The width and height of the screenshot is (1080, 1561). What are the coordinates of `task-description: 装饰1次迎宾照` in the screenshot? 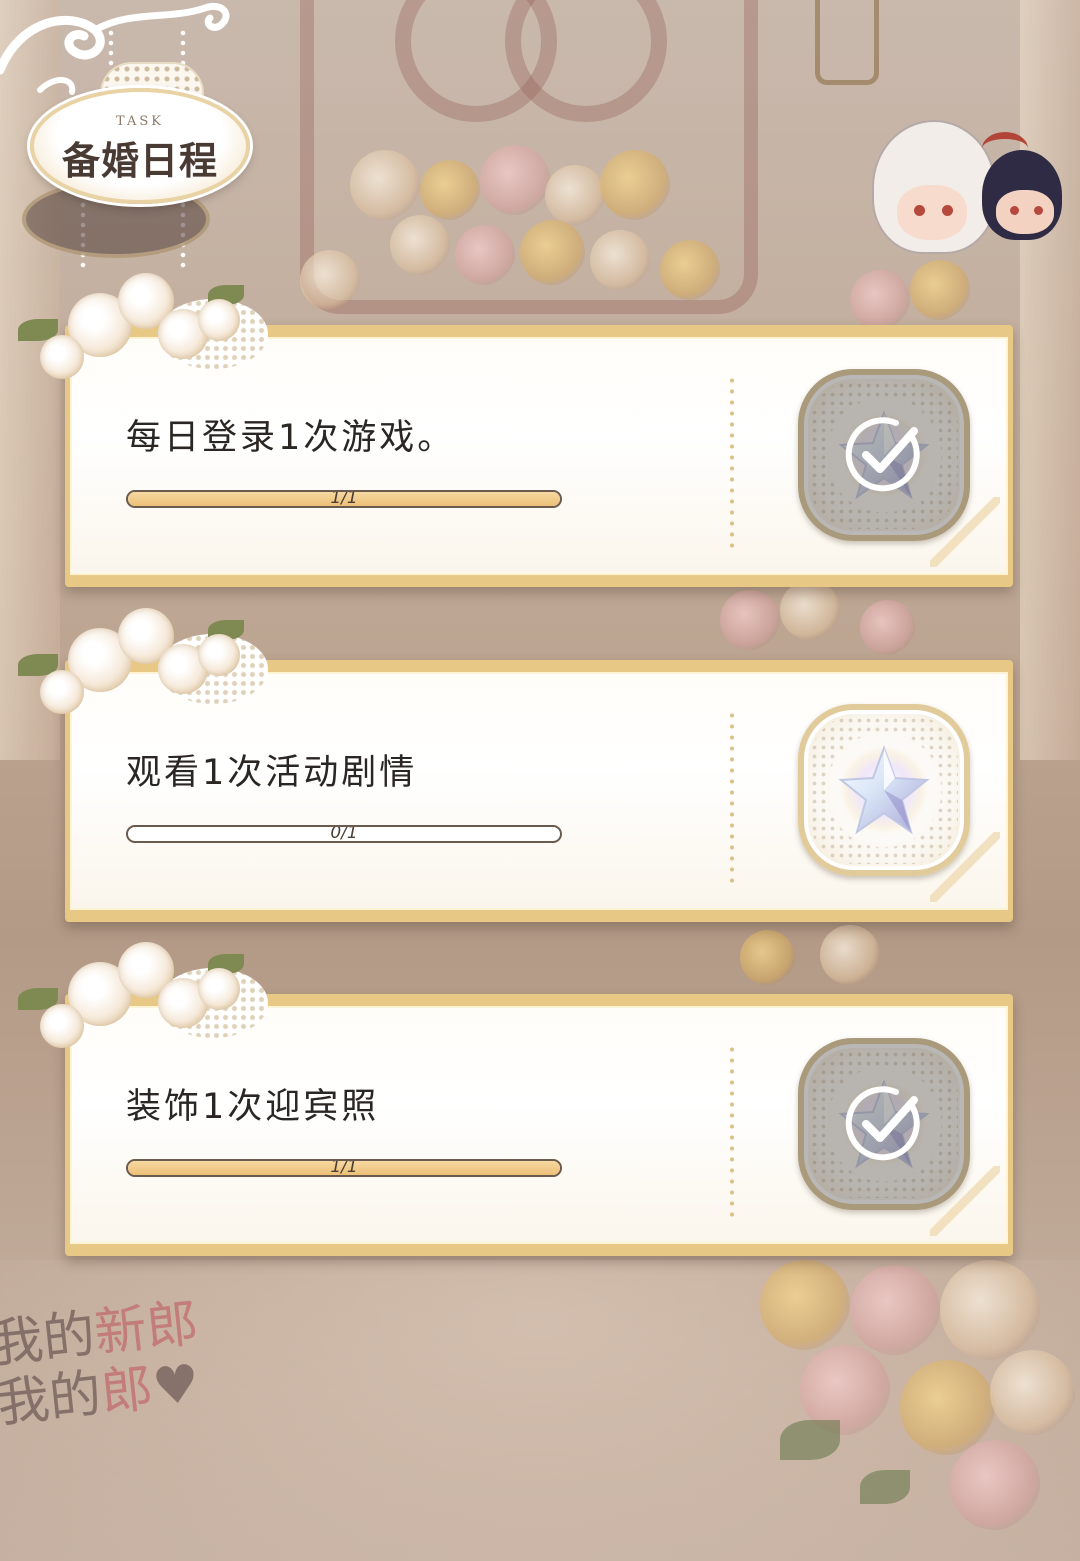 It's located at (253, 1107).